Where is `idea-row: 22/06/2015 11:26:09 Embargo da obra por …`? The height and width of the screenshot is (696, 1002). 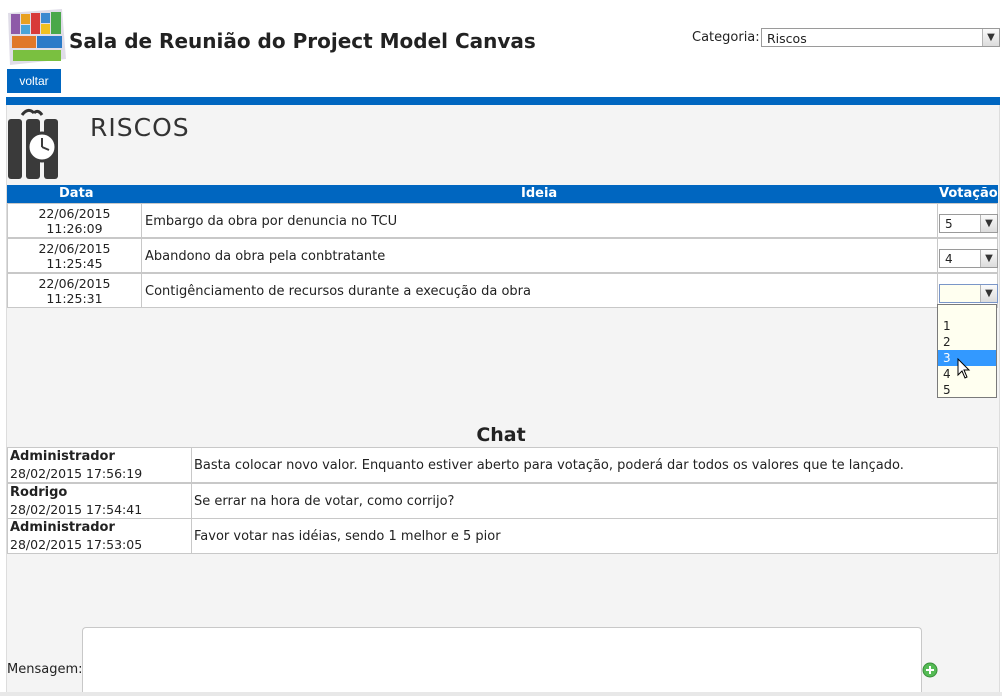
idea-row: 22/06/2015 11:26:09 Embargo da obra por … is located at coordinates (502, 220).